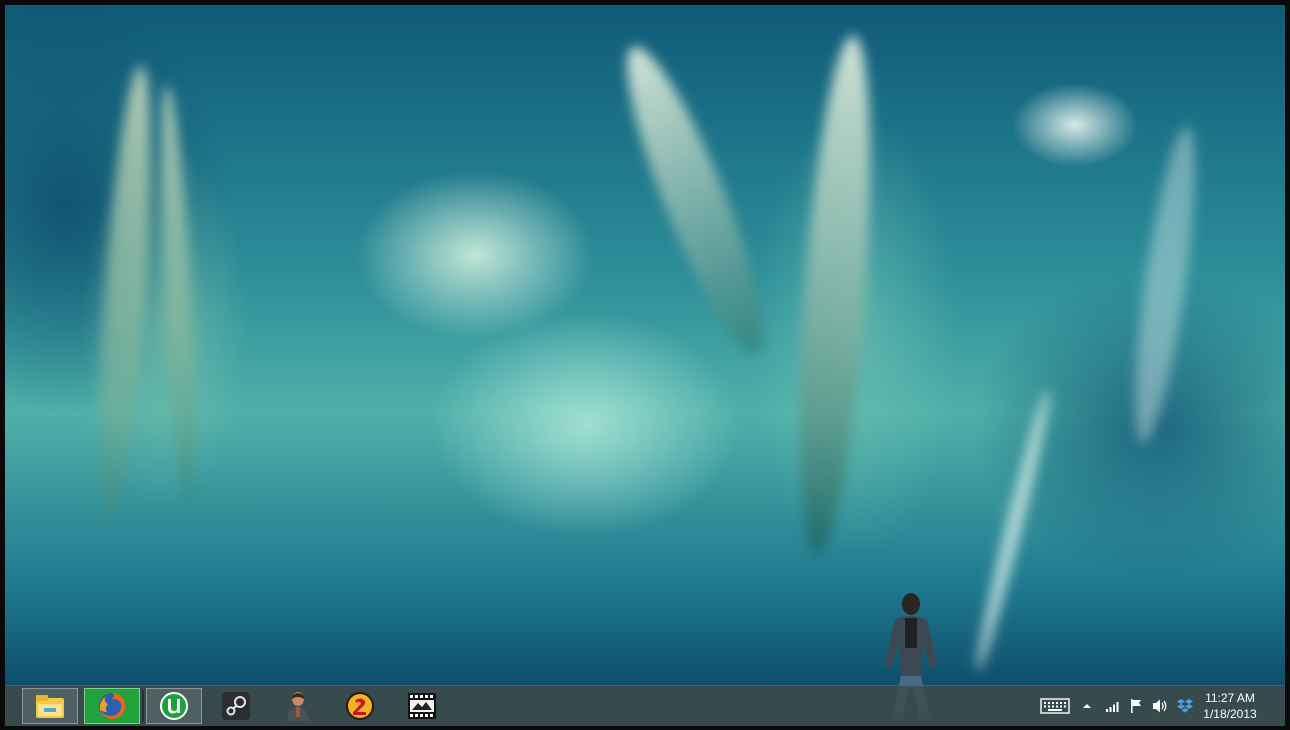 The image size is (1290, 730). I want to click on game-character-icon, so click(298, 706).